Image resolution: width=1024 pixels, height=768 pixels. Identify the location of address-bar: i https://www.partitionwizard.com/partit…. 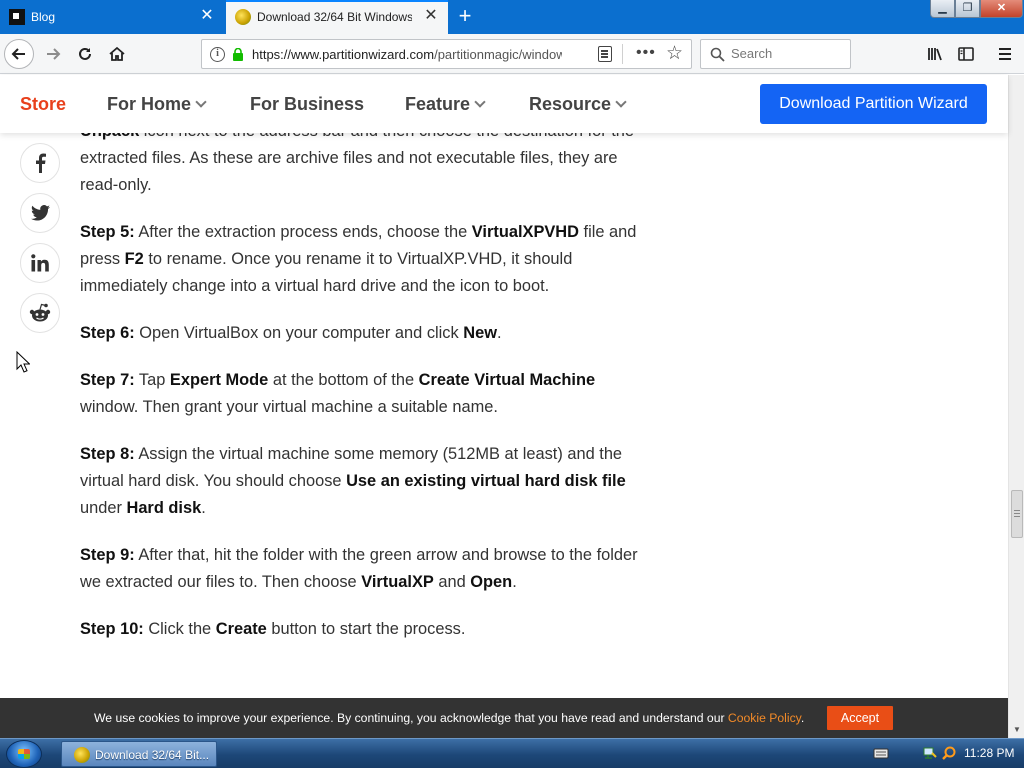
(446, 54).